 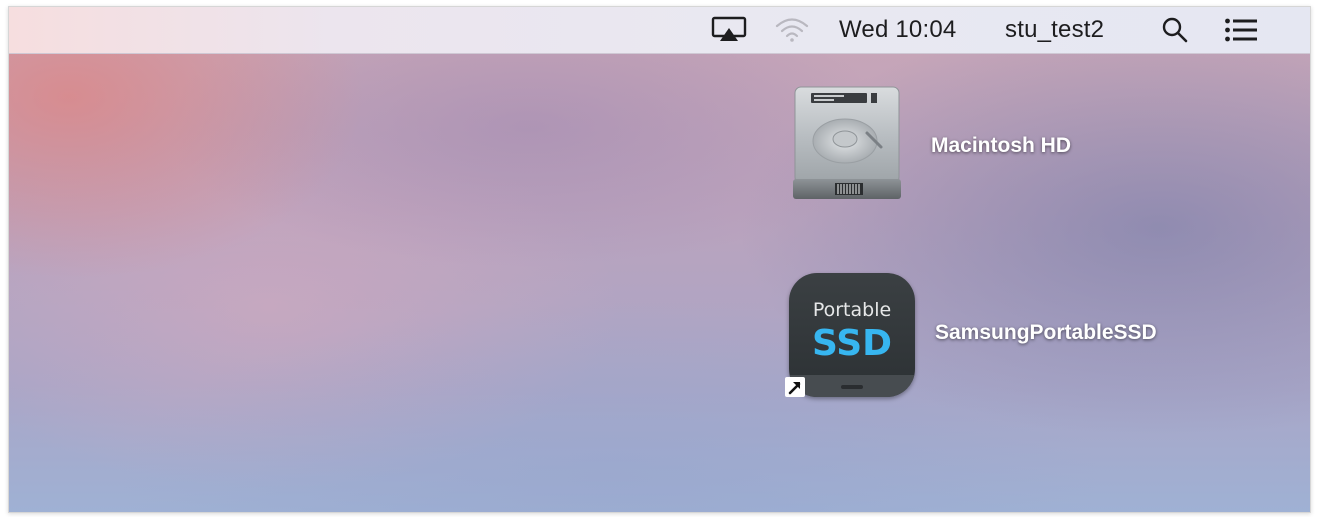 I want to click on airplay-icon, so click(x=729, y=30).